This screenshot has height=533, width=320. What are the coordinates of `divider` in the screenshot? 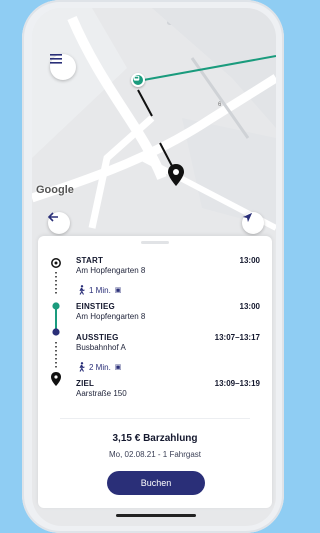 It's located at (155, 418).